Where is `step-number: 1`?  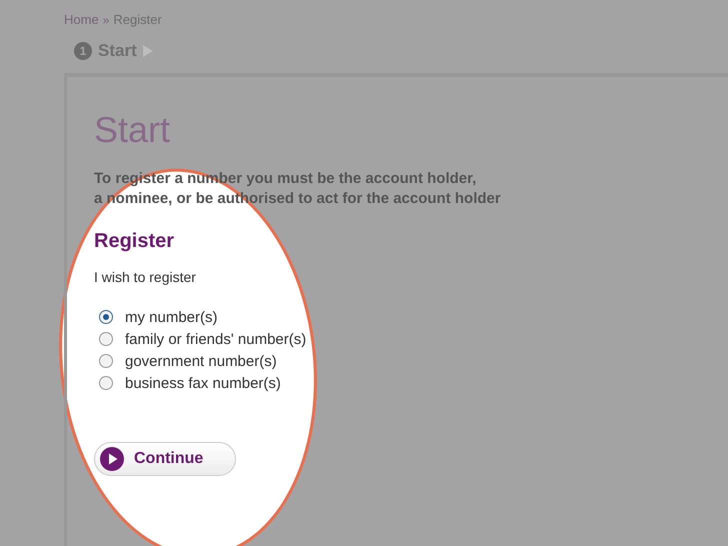 step-number: 1 is located at coordinates (83, 51).